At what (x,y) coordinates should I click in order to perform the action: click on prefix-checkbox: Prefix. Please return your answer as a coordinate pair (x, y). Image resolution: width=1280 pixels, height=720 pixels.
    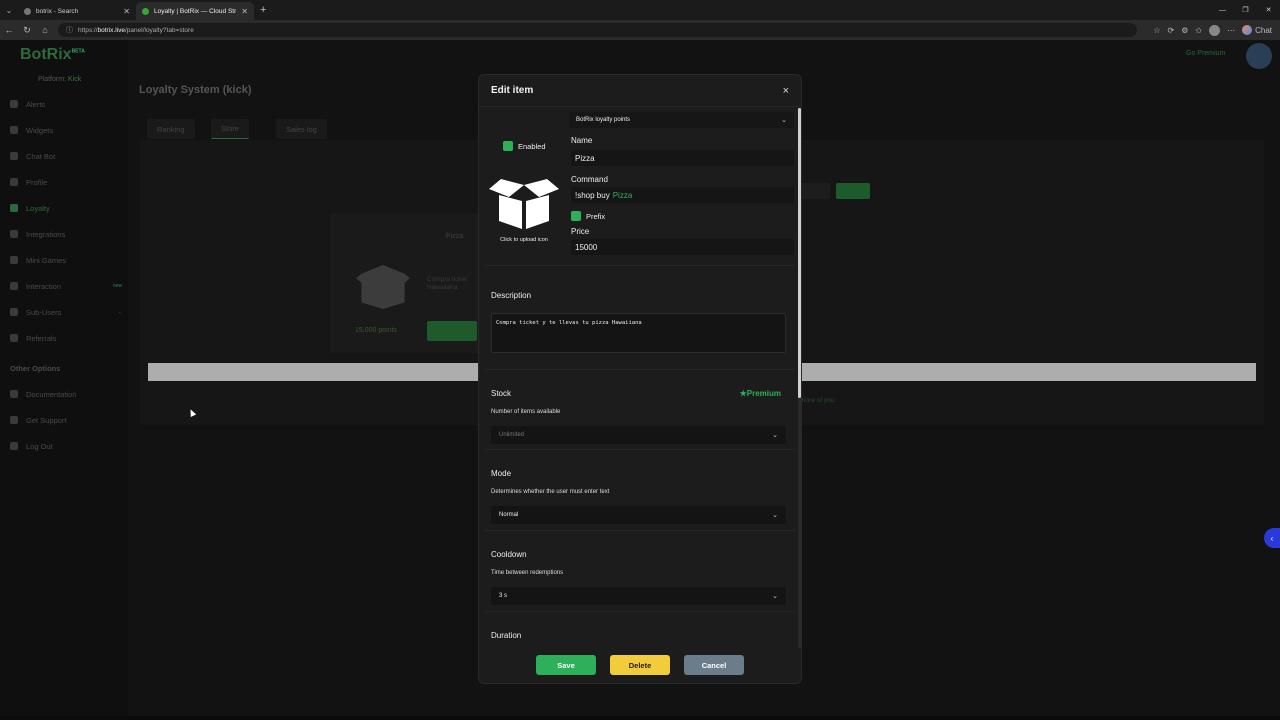
    Looking at the image, I should click on (588, 216).